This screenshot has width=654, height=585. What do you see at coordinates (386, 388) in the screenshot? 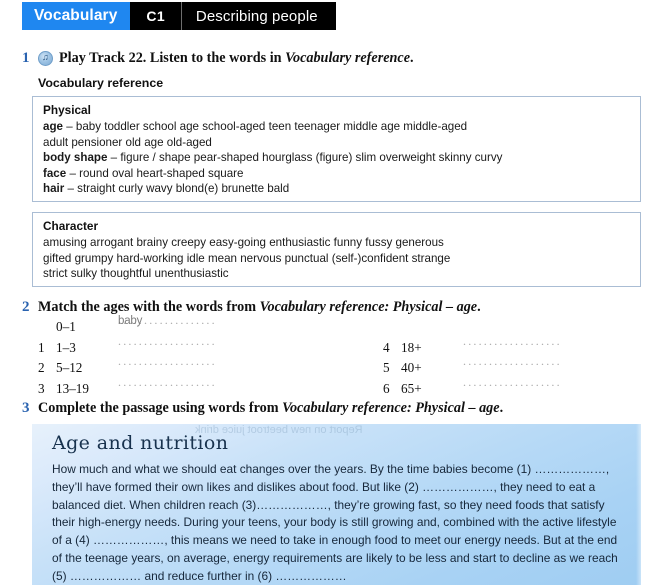
I see `match-row-index: 6` at bounding box center [386, 388].